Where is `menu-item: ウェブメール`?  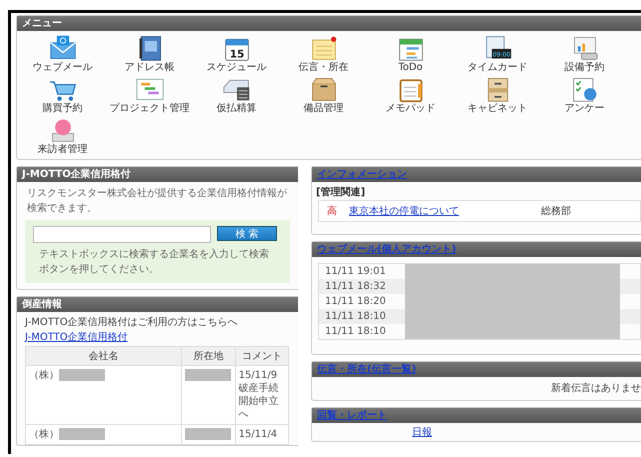 menu-item: ウェブメール is located at coordinates (62, 54).